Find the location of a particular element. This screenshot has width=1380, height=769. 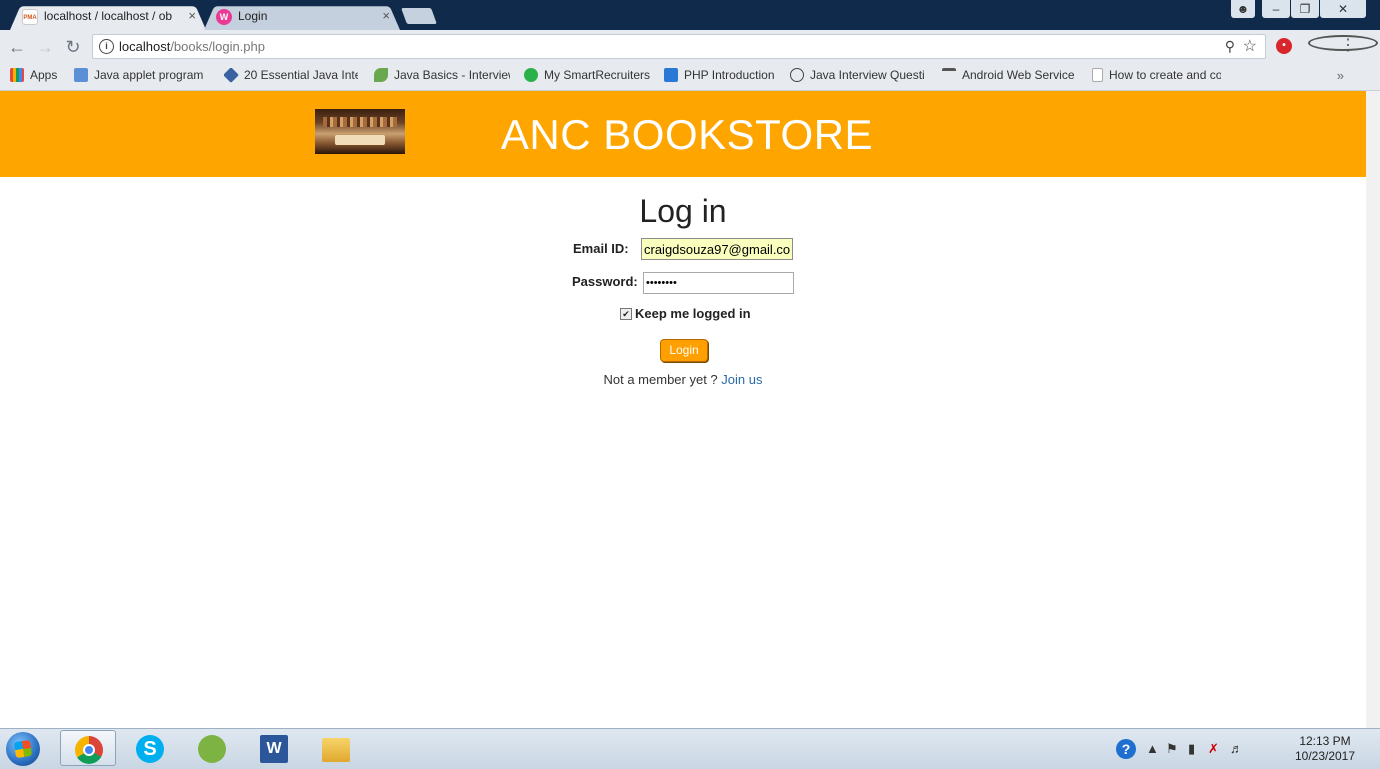

signup-prompt: Not a member yet ? Join us is located at coordinates (683, 379).